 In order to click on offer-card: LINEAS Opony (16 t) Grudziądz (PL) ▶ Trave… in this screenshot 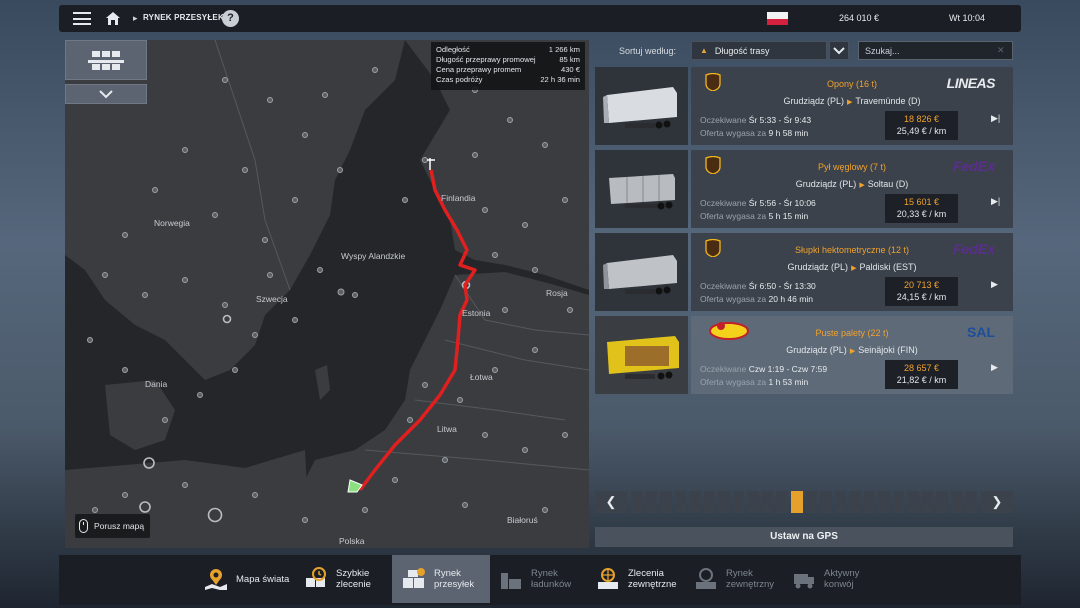, I will do `click(852, 106)`.